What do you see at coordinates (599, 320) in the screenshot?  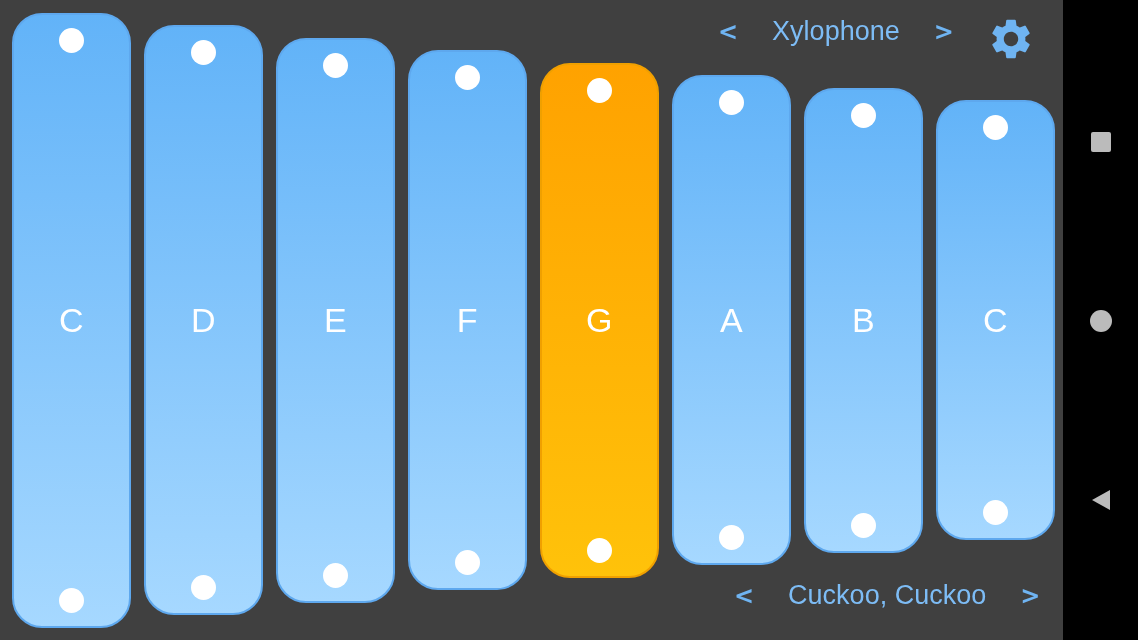 I see `xylophone-bar: G` at bounding box center [599, 320].